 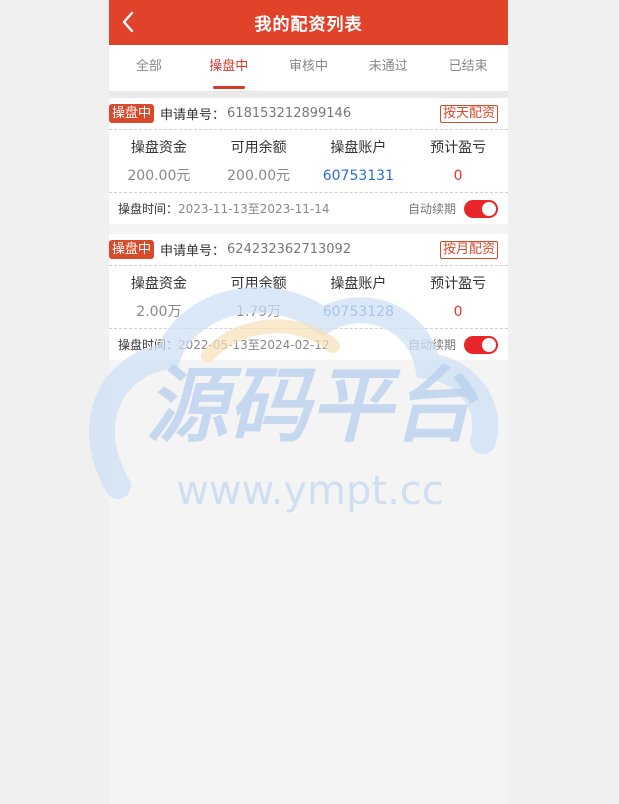 What do you see at coordinates (259, 312) in the screenshot?
I see `stat-value: 1.79万` at bounding box center [259, 312].